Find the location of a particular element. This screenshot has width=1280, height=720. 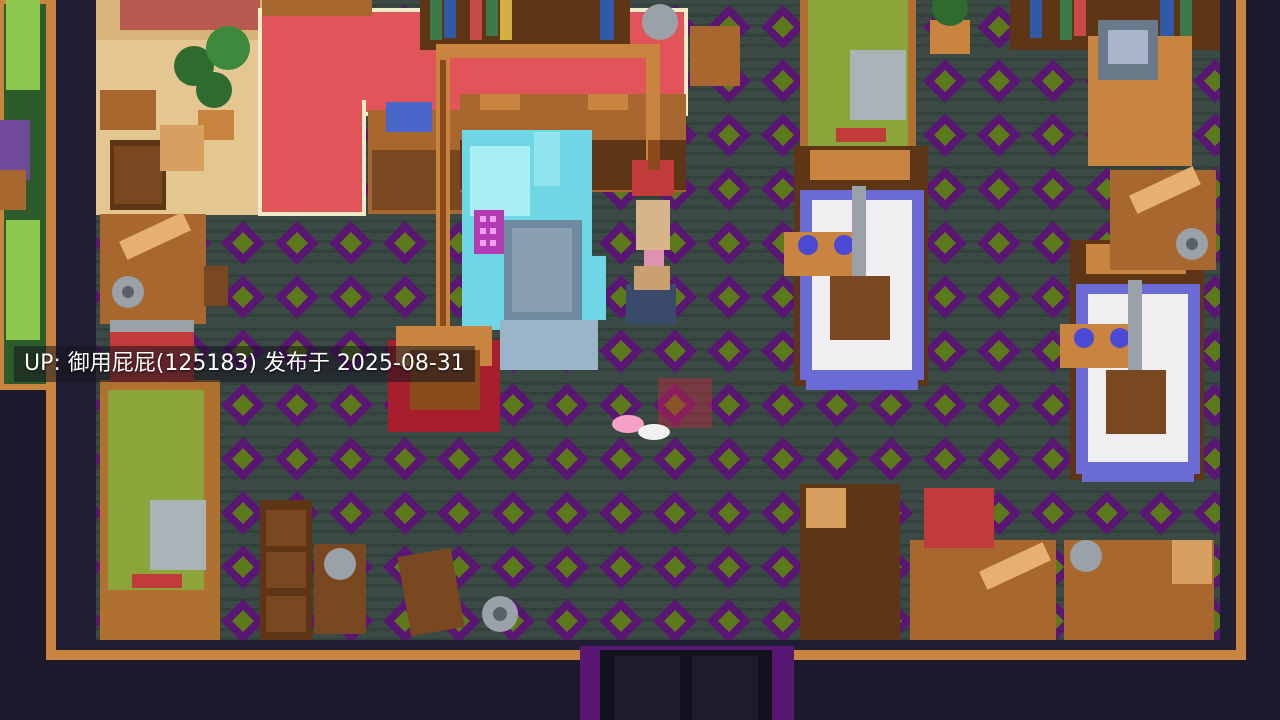

green-machine-left is located at coordinates (160, 510).